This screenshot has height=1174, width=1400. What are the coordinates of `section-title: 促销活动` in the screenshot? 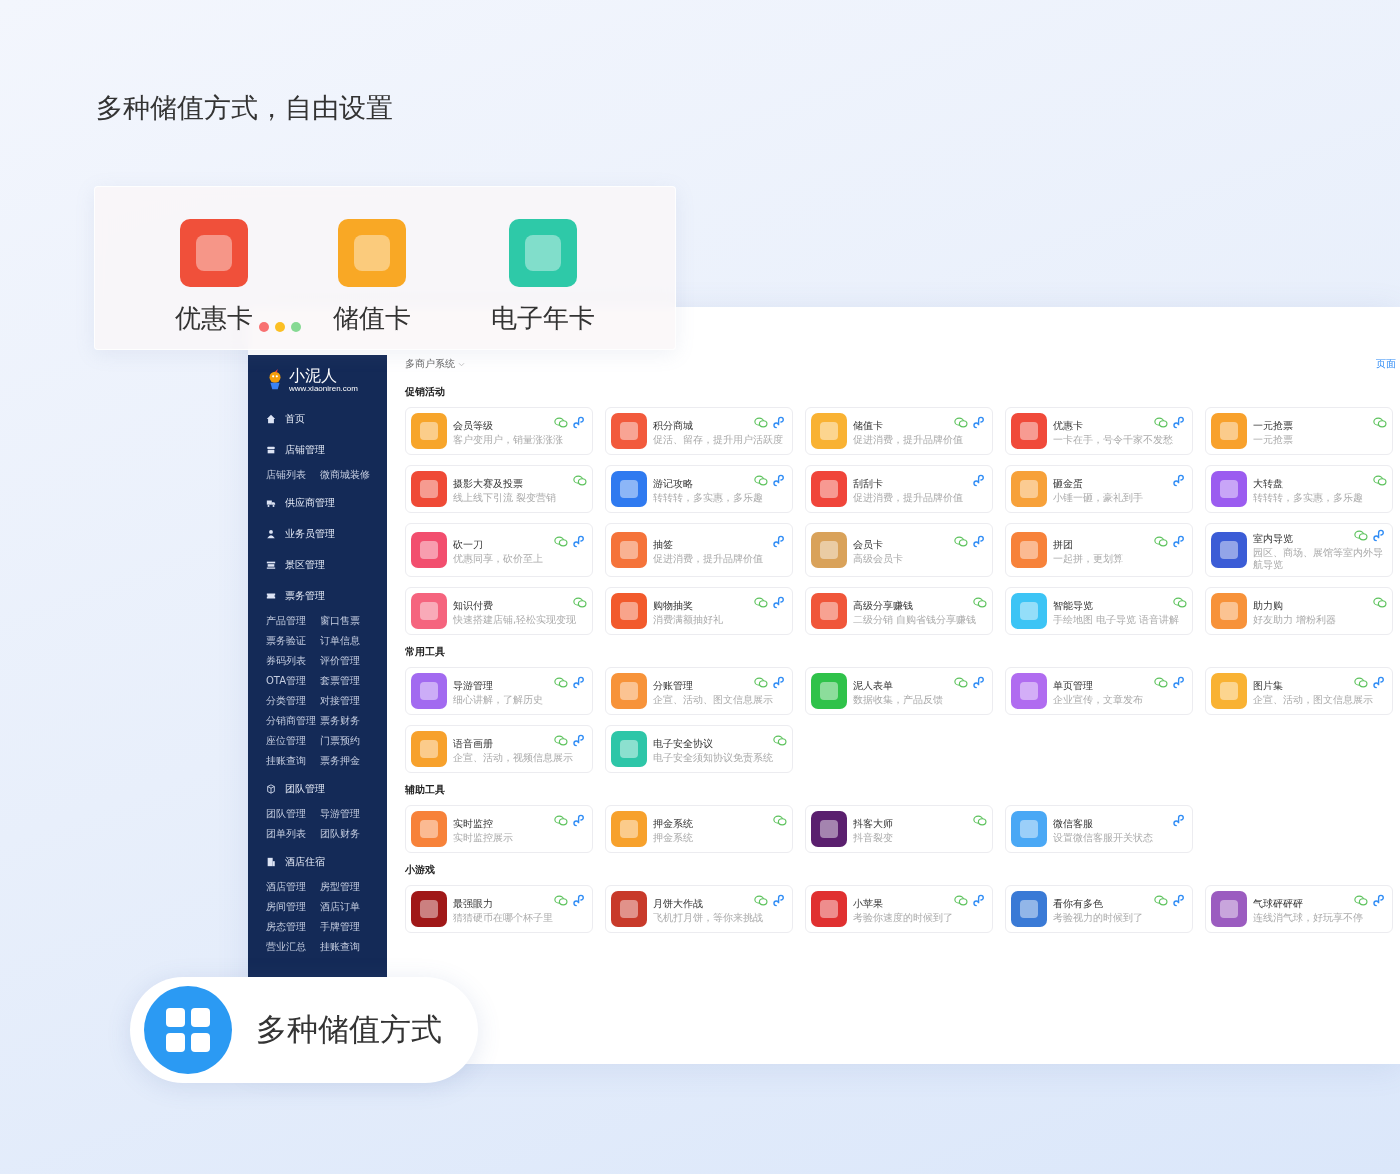 It's located at (425, 392).